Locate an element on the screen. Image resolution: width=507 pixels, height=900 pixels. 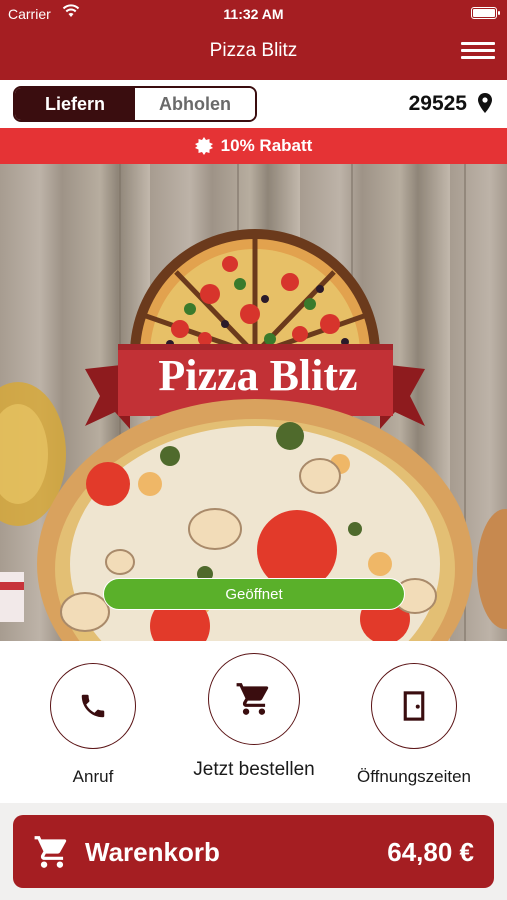
open-status-badge: Geöffnet is located at coordinates (254, 594).